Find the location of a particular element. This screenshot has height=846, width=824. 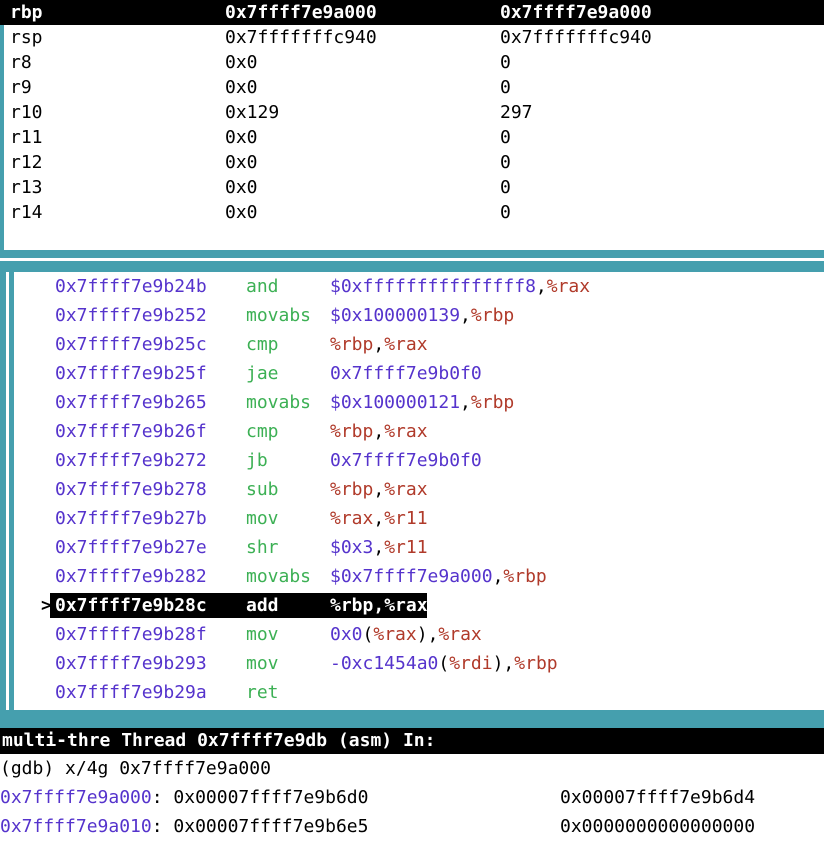

register-natural-value: 297 is located at coordinates (516, 112).